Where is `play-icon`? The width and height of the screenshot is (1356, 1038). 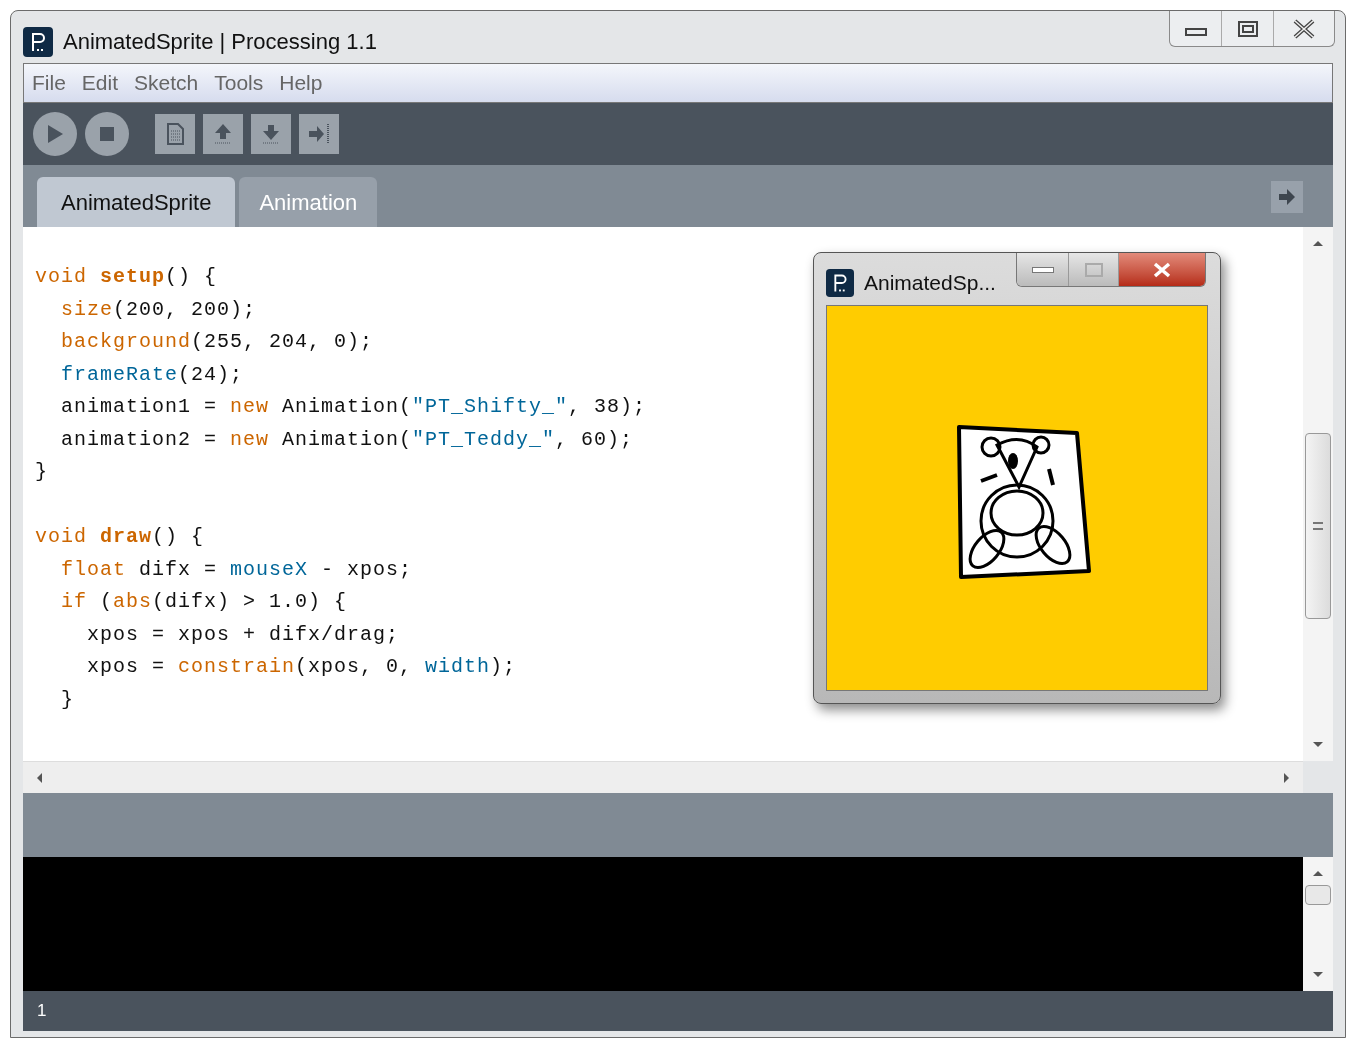 play-icon is located at coordinates (55, 134).